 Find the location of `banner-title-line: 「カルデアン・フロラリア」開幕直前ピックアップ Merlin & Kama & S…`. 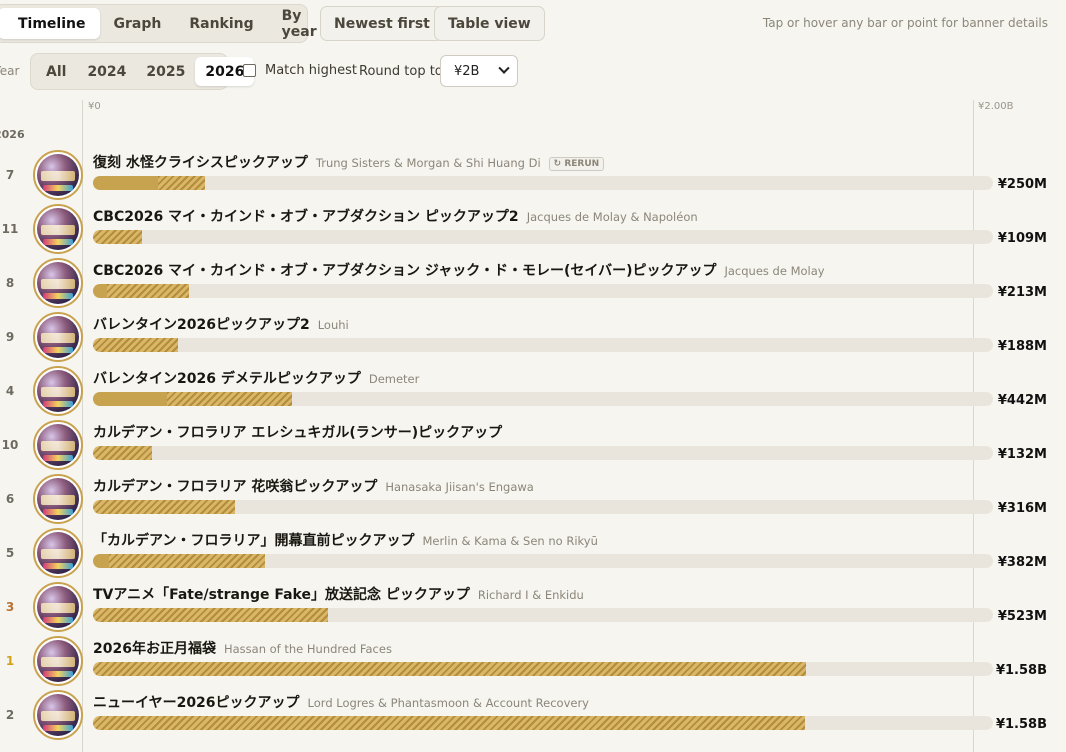

banner-title-line: 「カルデアン・フロラリア」開幕直前ピックアップ Merlin & Kama & S… is located at coordinates (345, 540).